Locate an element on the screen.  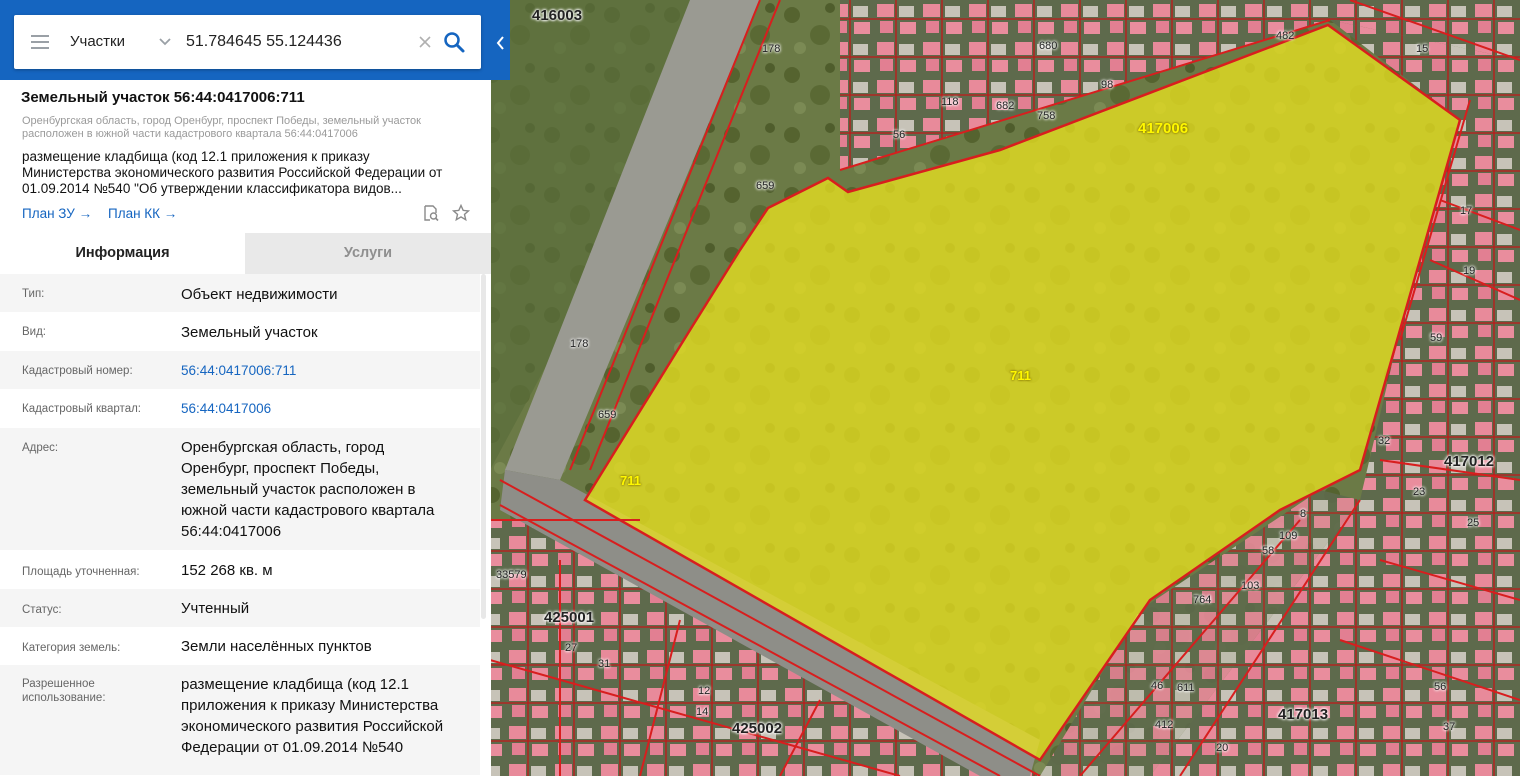
info-label: Тип: is located at coordinates (33, 294).